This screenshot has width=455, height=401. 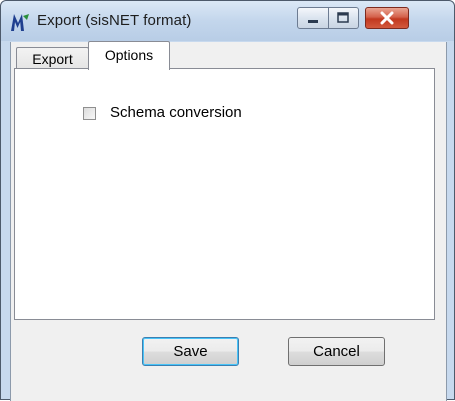 I want to click on window-title: Export (sisNET format), so click(x=114, y=20).